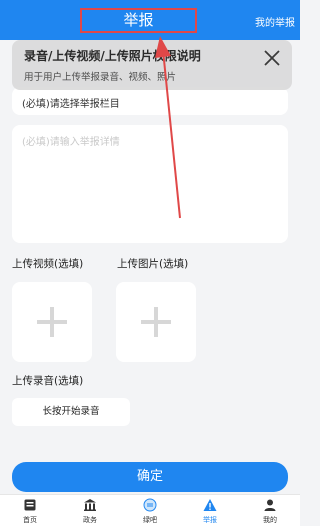 The image size is (320, 526). Describe the element at coordinates (153, 264) in the screenshot. I see `image-upload-label: 上传图片(选填)` at that location.